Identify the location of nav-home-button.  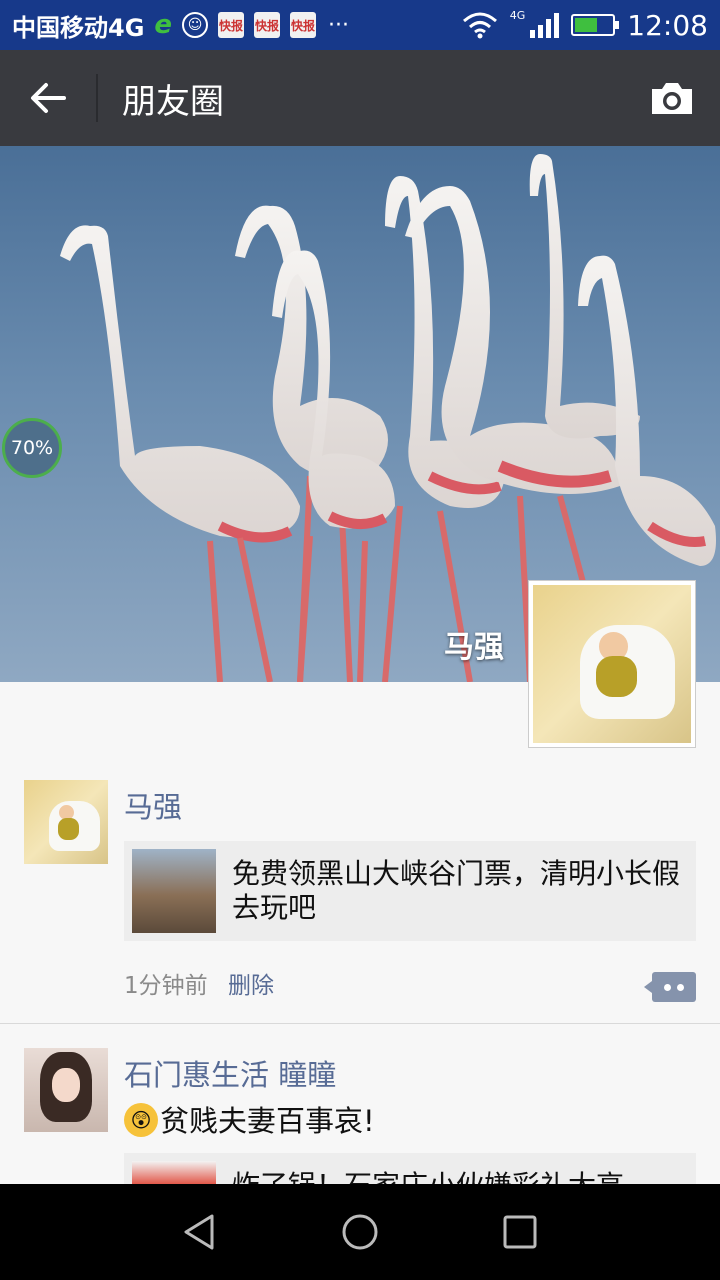
(360, 1232).